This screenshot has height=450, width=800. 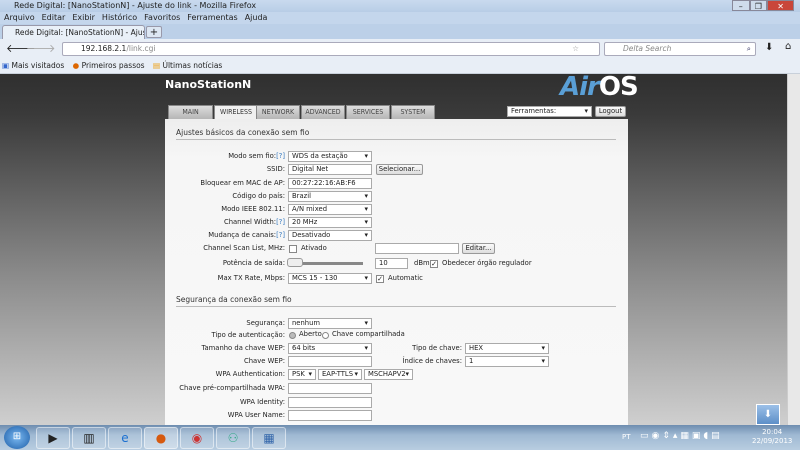 What do you see at coordinates (302, 374) in the screenshot?
I see `wpa-psk-select: PSK` at bounding box center [302, 374].